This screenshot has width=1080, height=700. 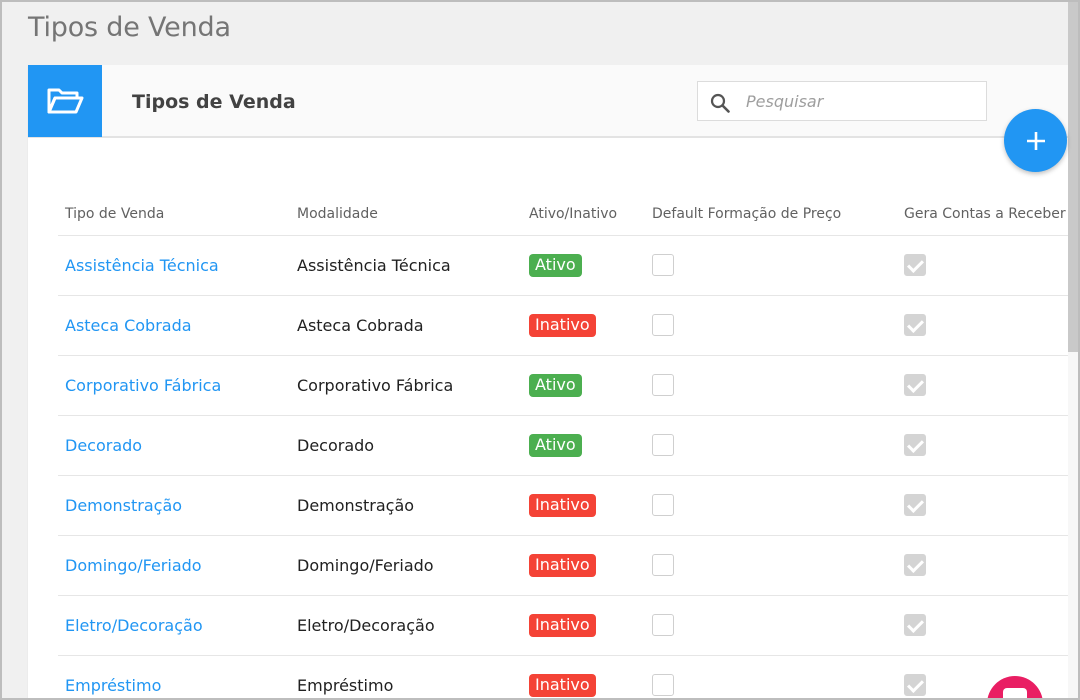 I want to click on tipo-de-venda-link: Asteca Cobrada, so click(x=174, y=325).